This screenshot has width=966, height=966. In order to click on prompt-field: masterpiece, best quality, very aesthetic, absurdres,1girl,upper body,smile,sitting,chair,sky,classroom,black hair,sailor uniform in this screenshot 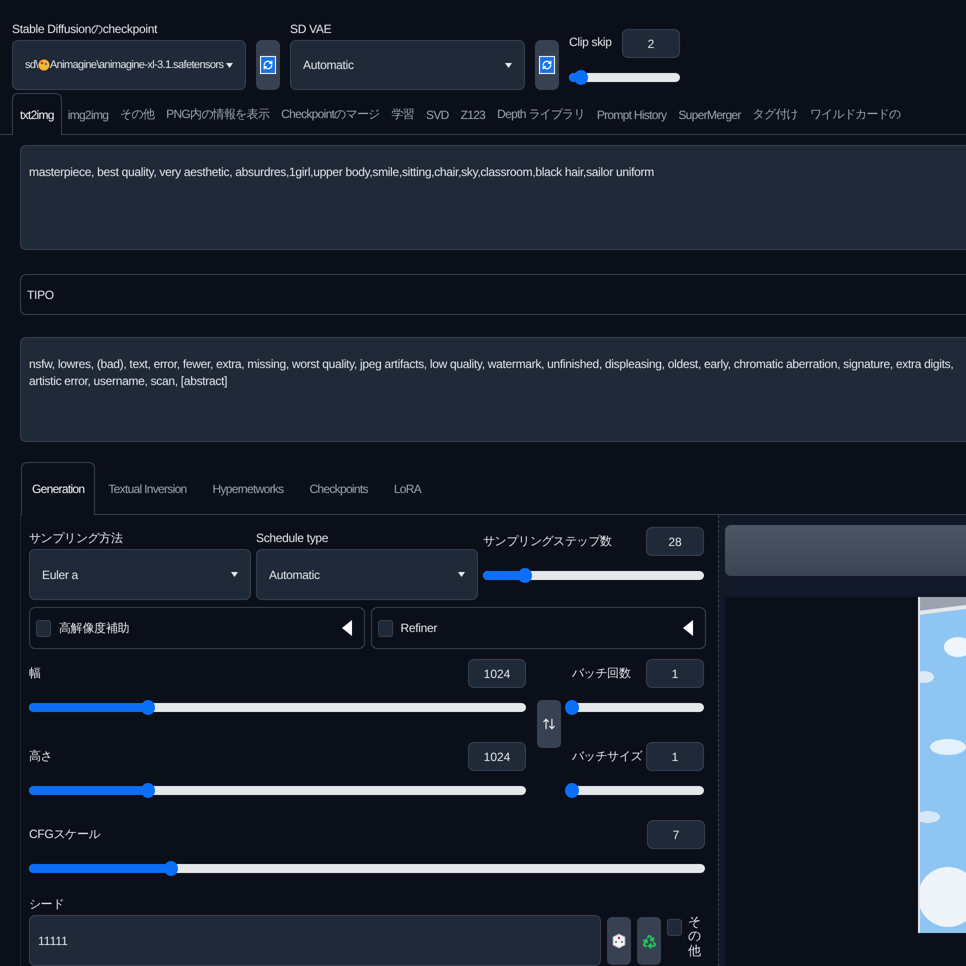, I will do `click(493, 197)`.